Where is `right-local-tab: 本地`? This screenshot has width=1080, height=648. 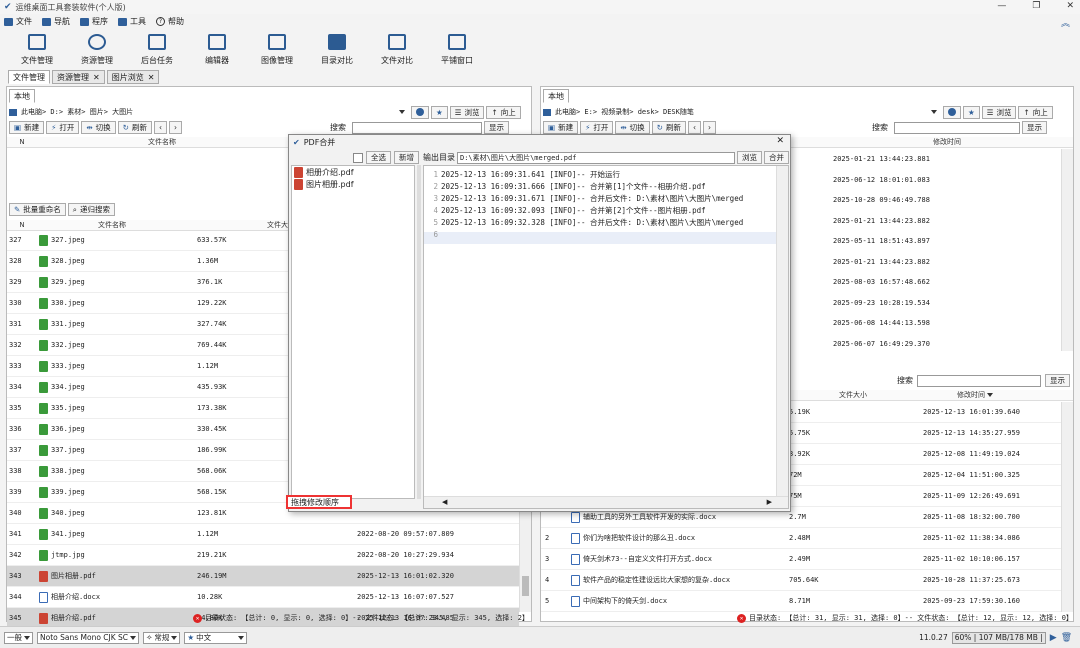
right-local-tab: 本地 is located at coordinates (556, 96).